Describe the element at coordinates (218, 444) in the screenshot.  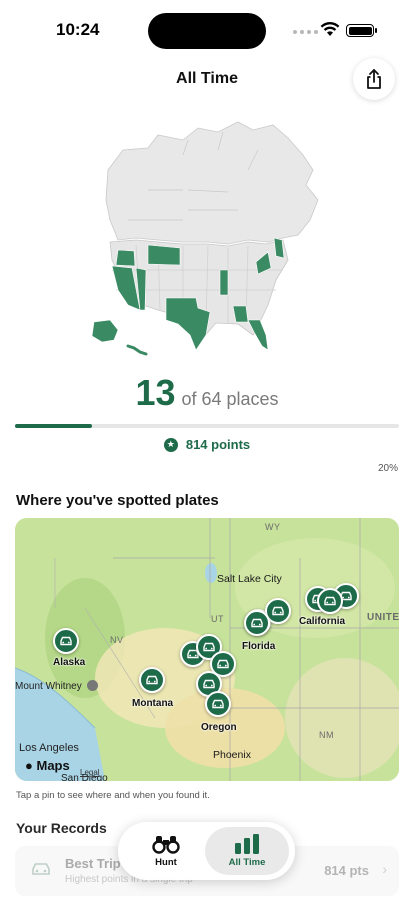
I see `points-text: 814 points` at that location.